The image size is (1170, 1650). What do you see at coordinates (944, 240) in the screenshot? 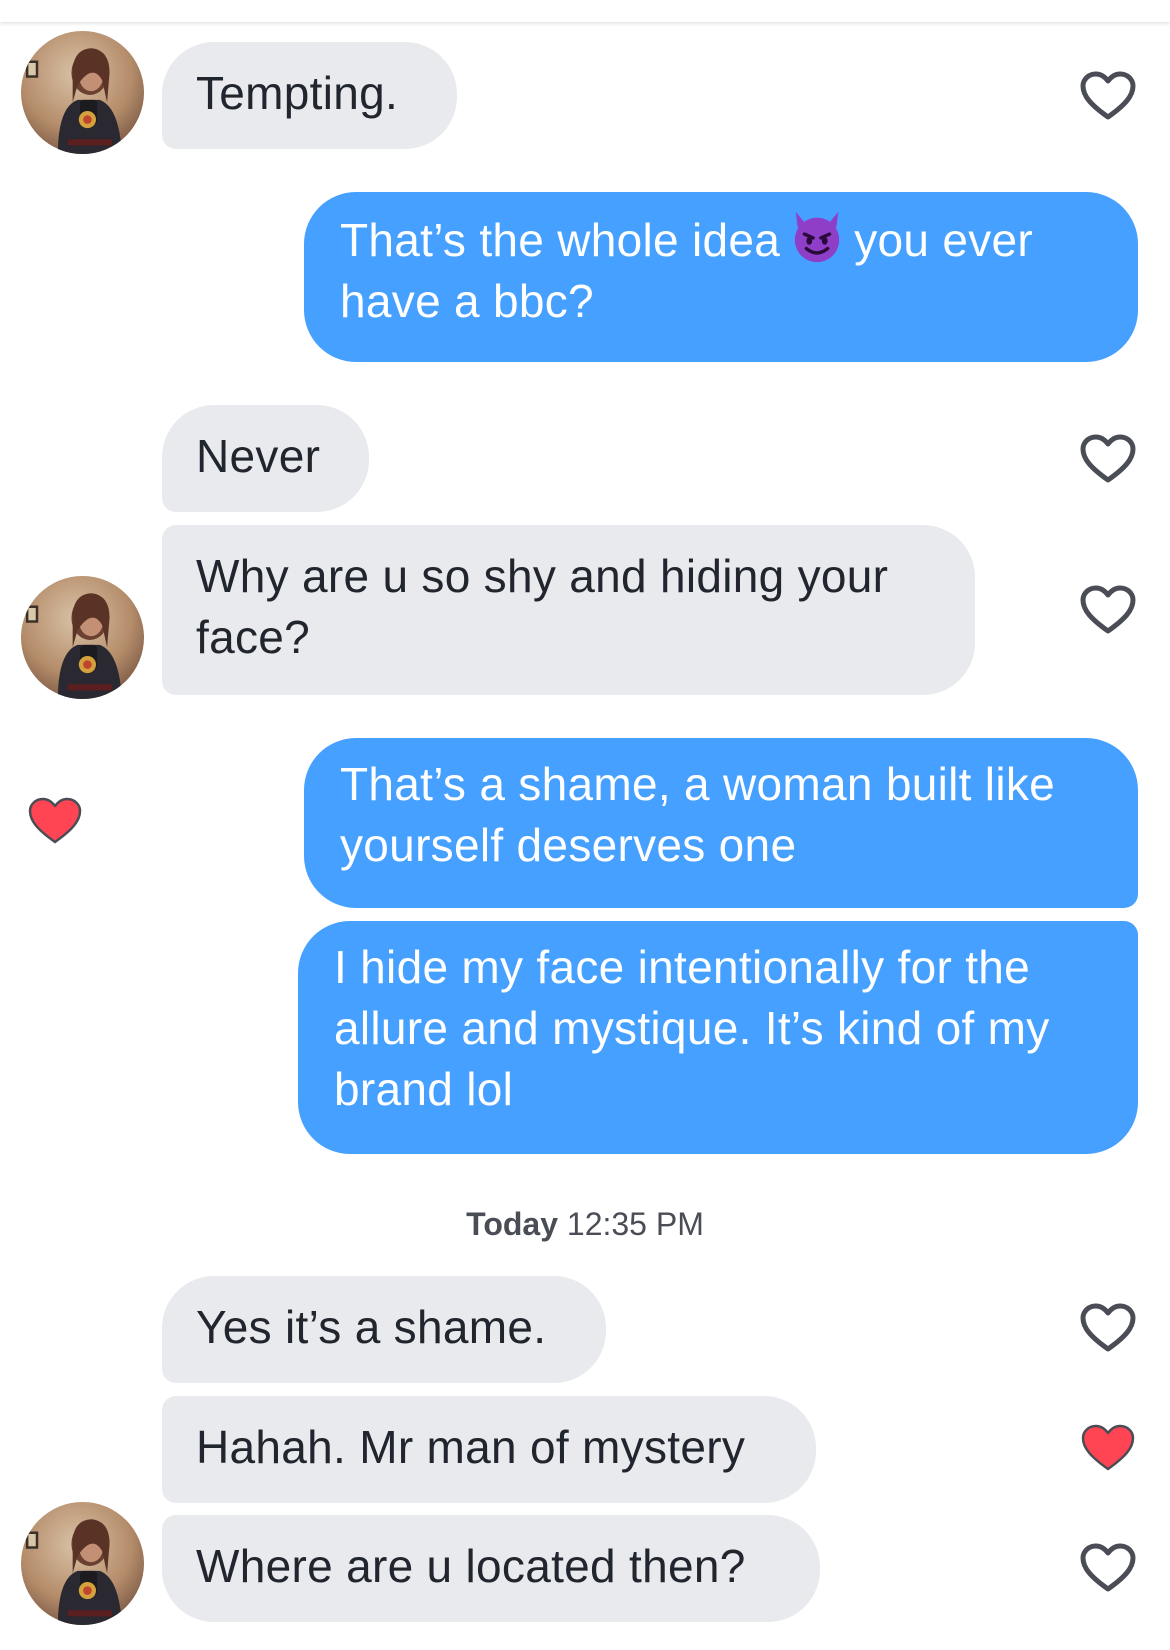
I see `message-text: you ever` at bounding box center [944, 240].